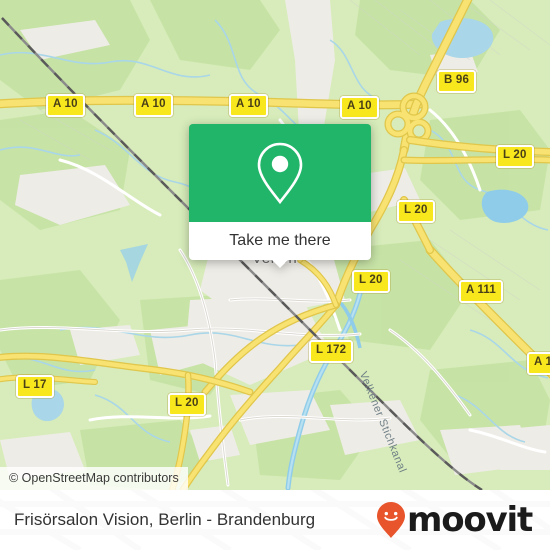 This screenshot has height=550, width=550. I want to click on callout-pointer-tip, so click(280, 263).